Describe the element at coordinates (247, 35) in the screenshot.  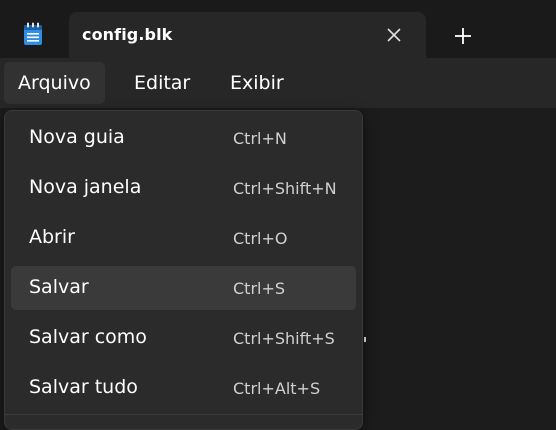
I see `tab-config-blk: config.blk` at that location.